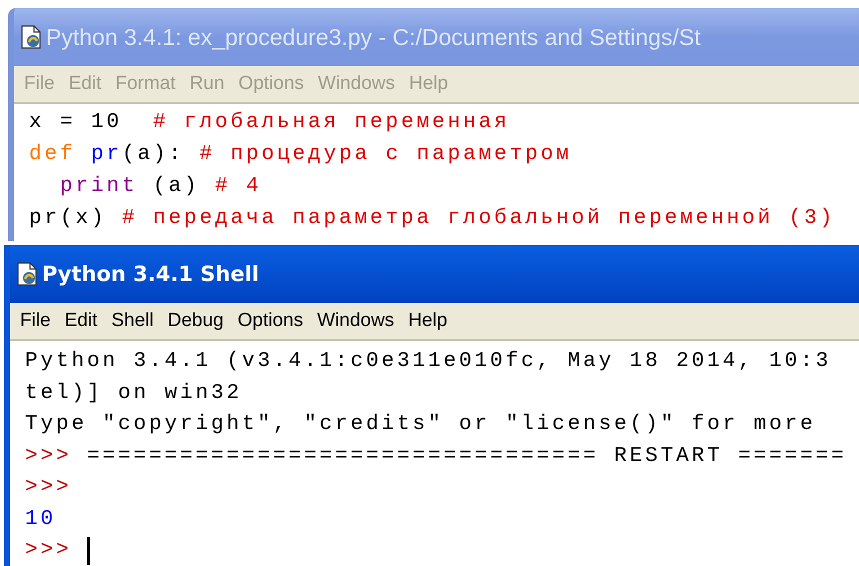 Image resolution: width=859 pixels, height=566 pixels. Describe the element at coordinates (428, 362) in the screenshot. I see `code-line: Python 3.4.1 (v3.4.1:c0e311e010fc, May 18 2014, 10:3` at that location.